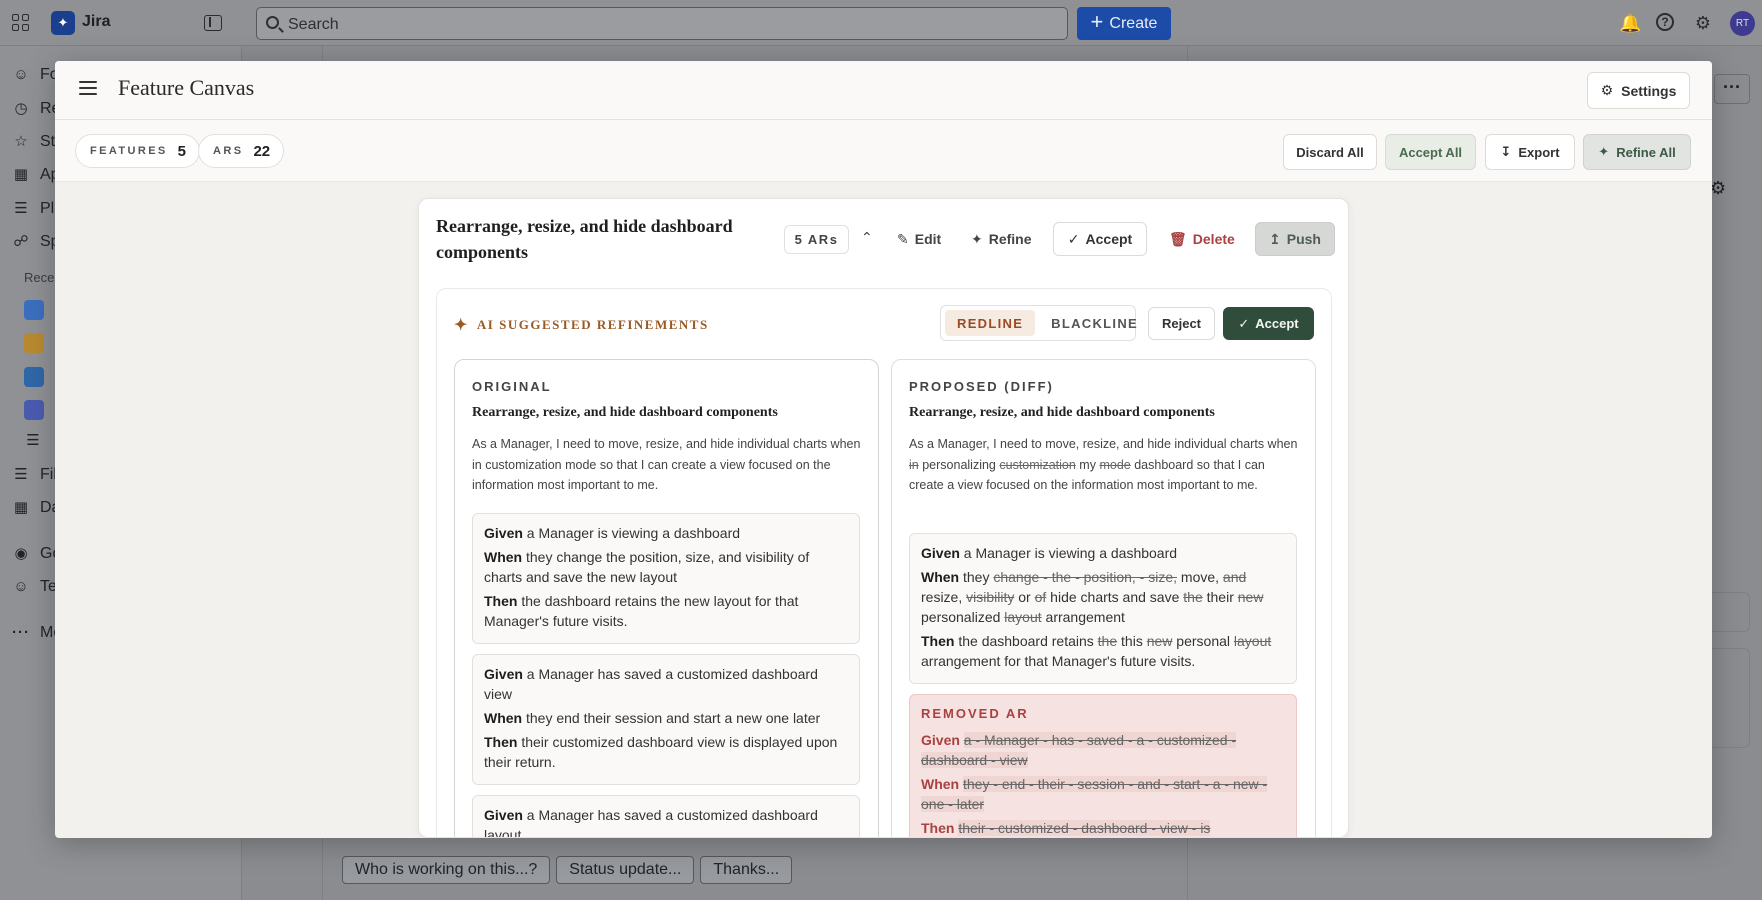 The image size is (1762, 900). What do you see at coordinates (36, 175) in the screenshot?
I see `sidebar-item-apps: ▦ Ap` at bounding box center [36, 175].